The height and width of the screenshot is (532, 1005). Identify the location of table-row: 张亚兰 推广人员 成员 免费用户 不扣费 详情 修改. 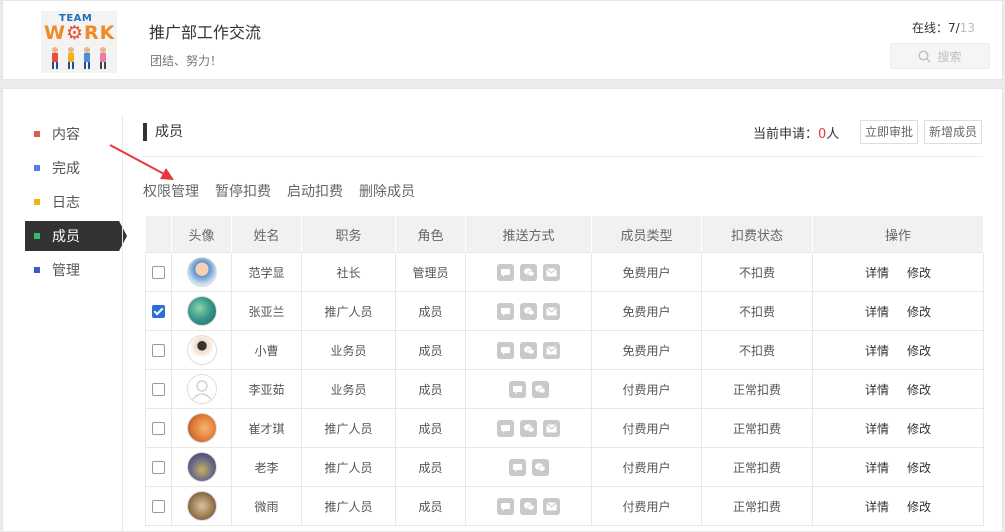
(564, 311).